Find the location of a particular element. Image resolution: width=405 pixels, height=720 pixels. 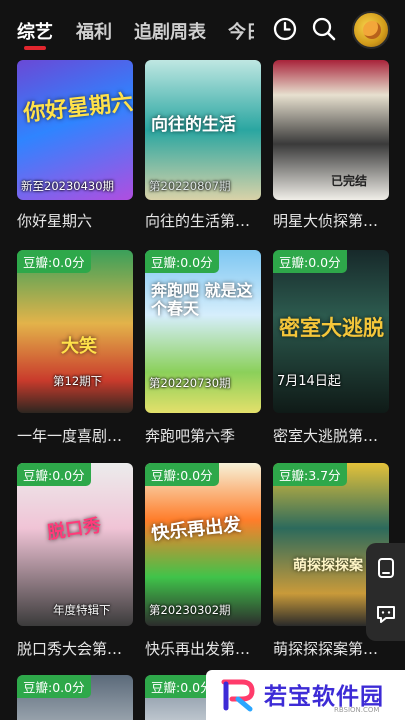

episode-label: 7月14日起 is located at coordinates (309, 381).